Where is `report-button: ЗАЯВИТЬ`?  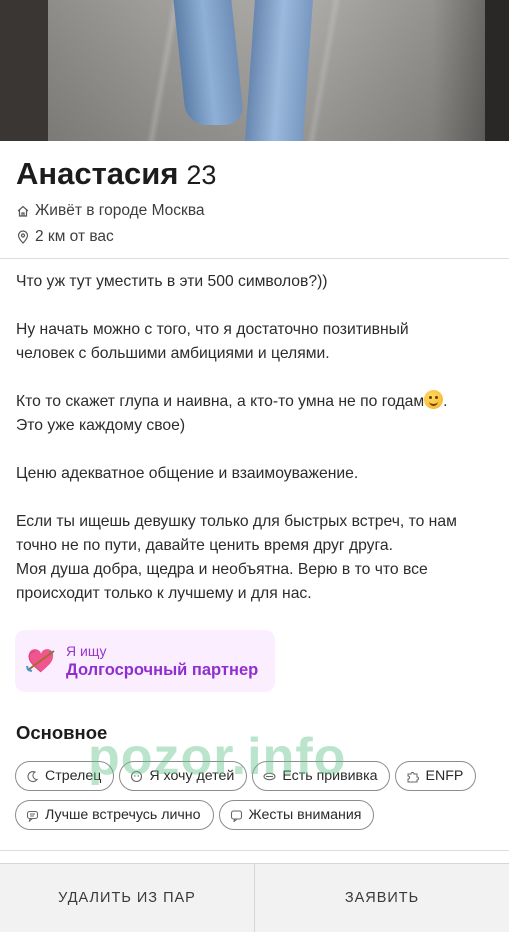
report-button: ЗАЯВИТЬ is located at coordinates (382, 898).